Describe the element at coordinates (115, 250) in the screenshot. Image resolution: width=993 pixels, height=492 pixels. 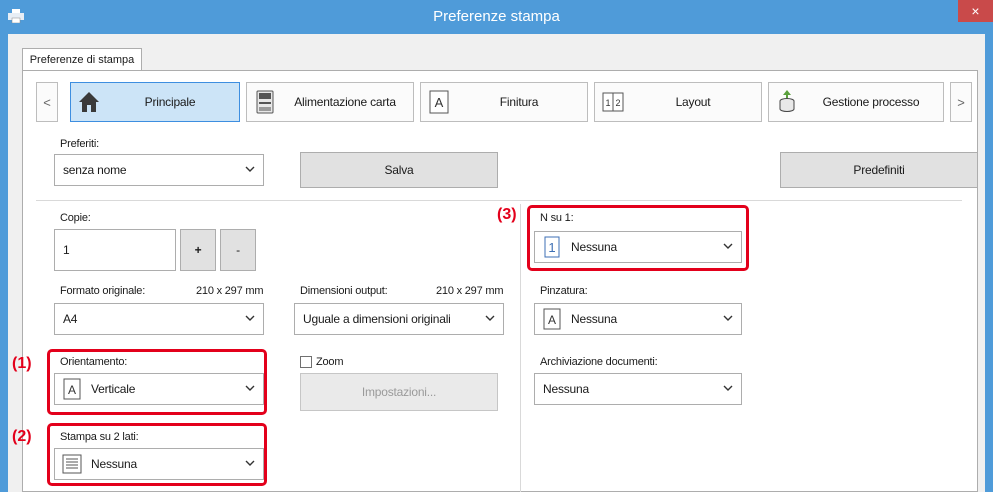
I see `copies-input: 1` at that location.